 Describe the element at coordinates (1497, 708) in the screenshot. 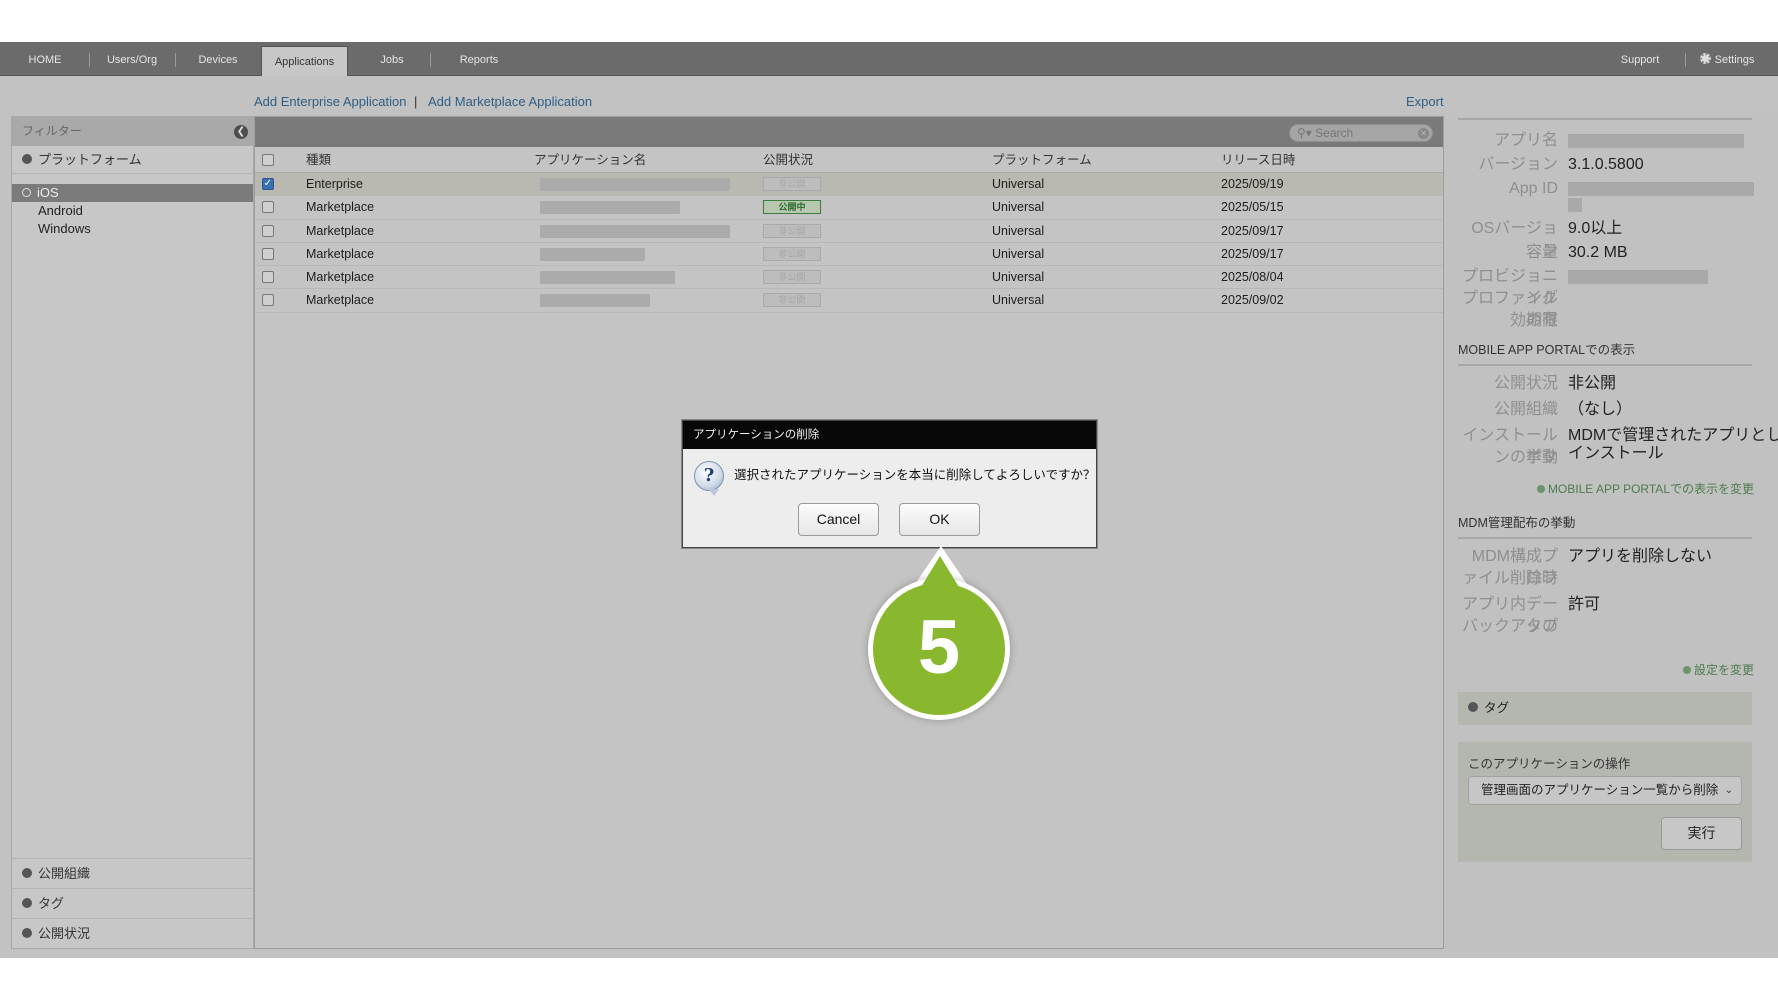

I see `tag-section-label: タグ` at that location.